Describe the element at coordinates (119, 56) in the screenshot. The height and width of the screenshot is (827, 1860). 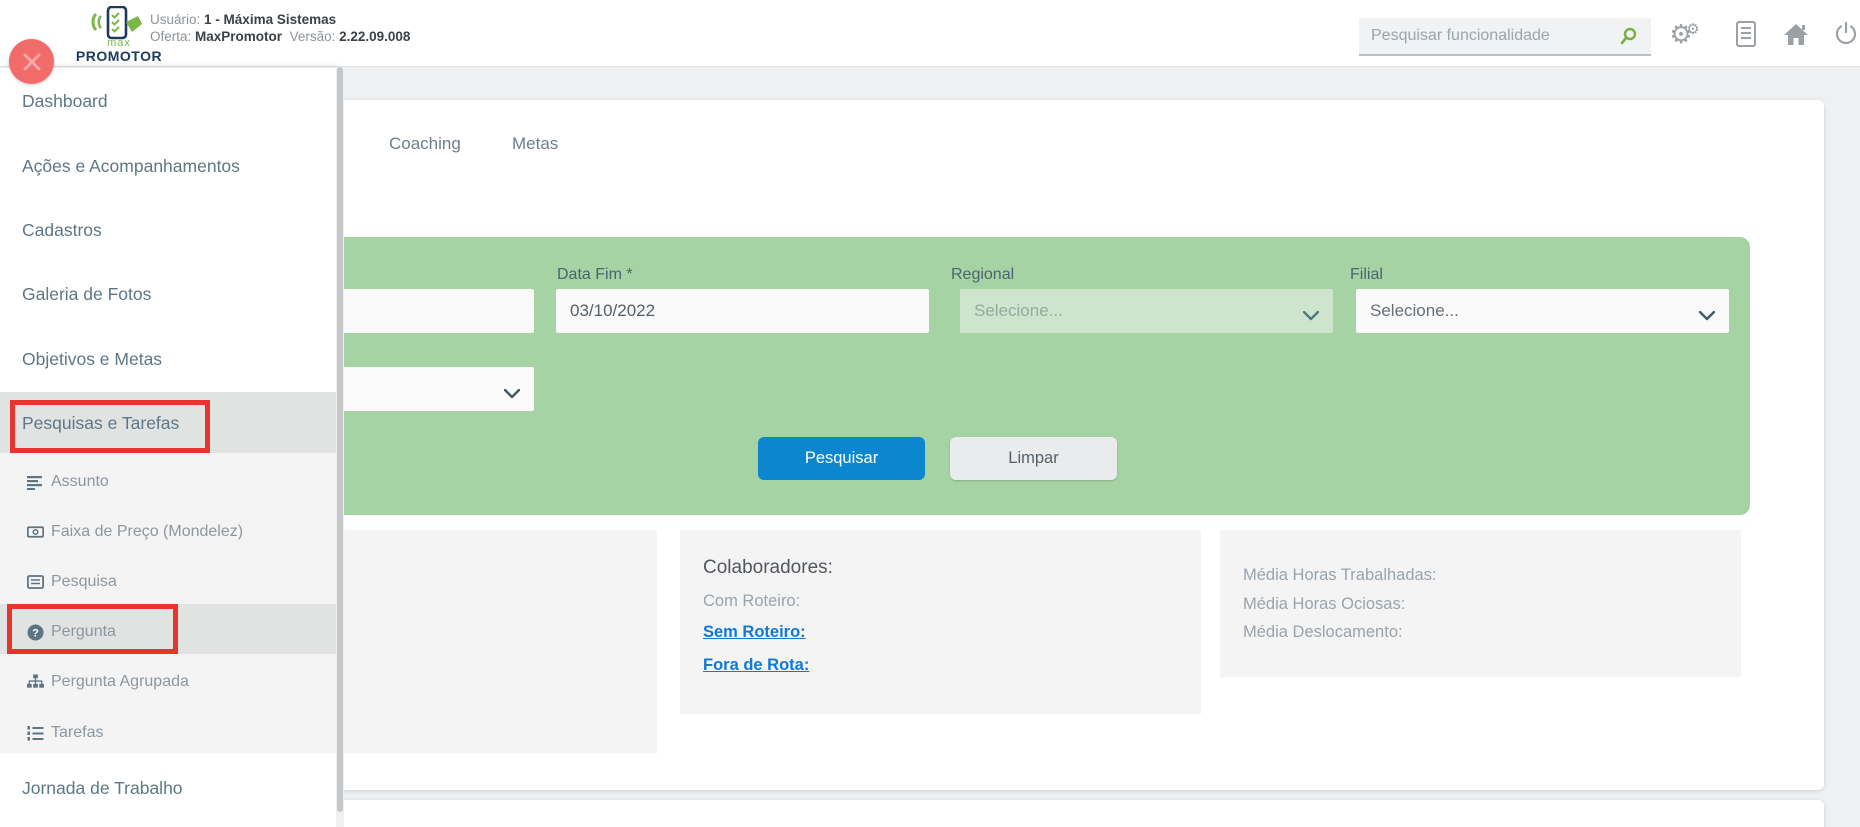
I see `logo-promotor-text: PROMOTOR` at that location.